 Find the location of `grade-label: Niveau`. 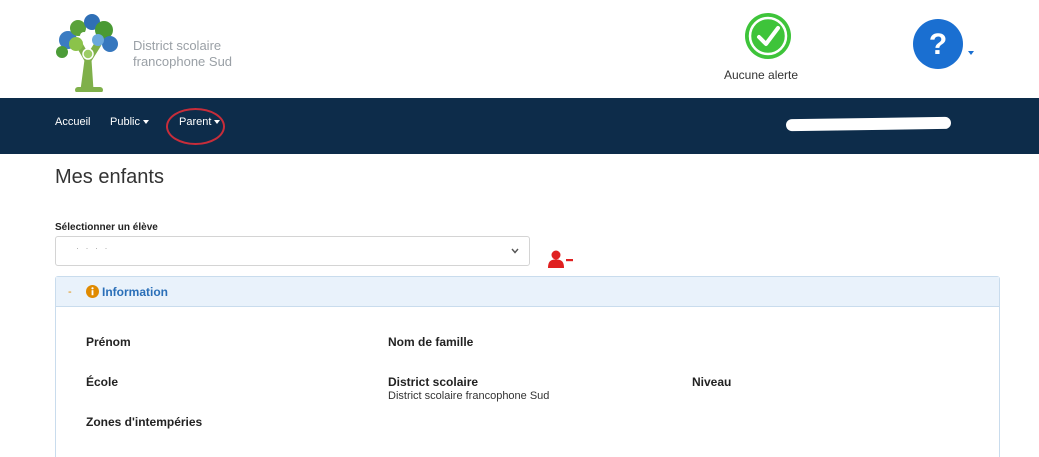

grade-label: Niveau is located at coordinates (712, 382).